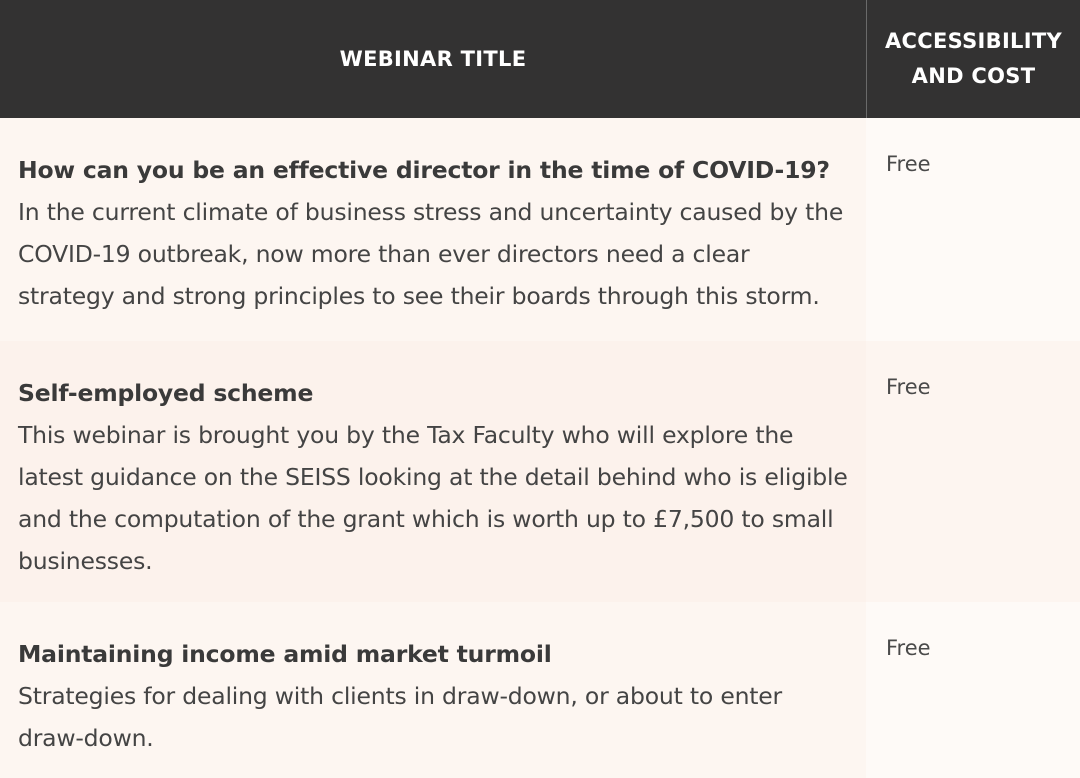  Describe the element at coordinates (973, 59) in the screenshot. I see `column-header-accessibility-cost: ACCESSIBILITY AND COST` at that location.